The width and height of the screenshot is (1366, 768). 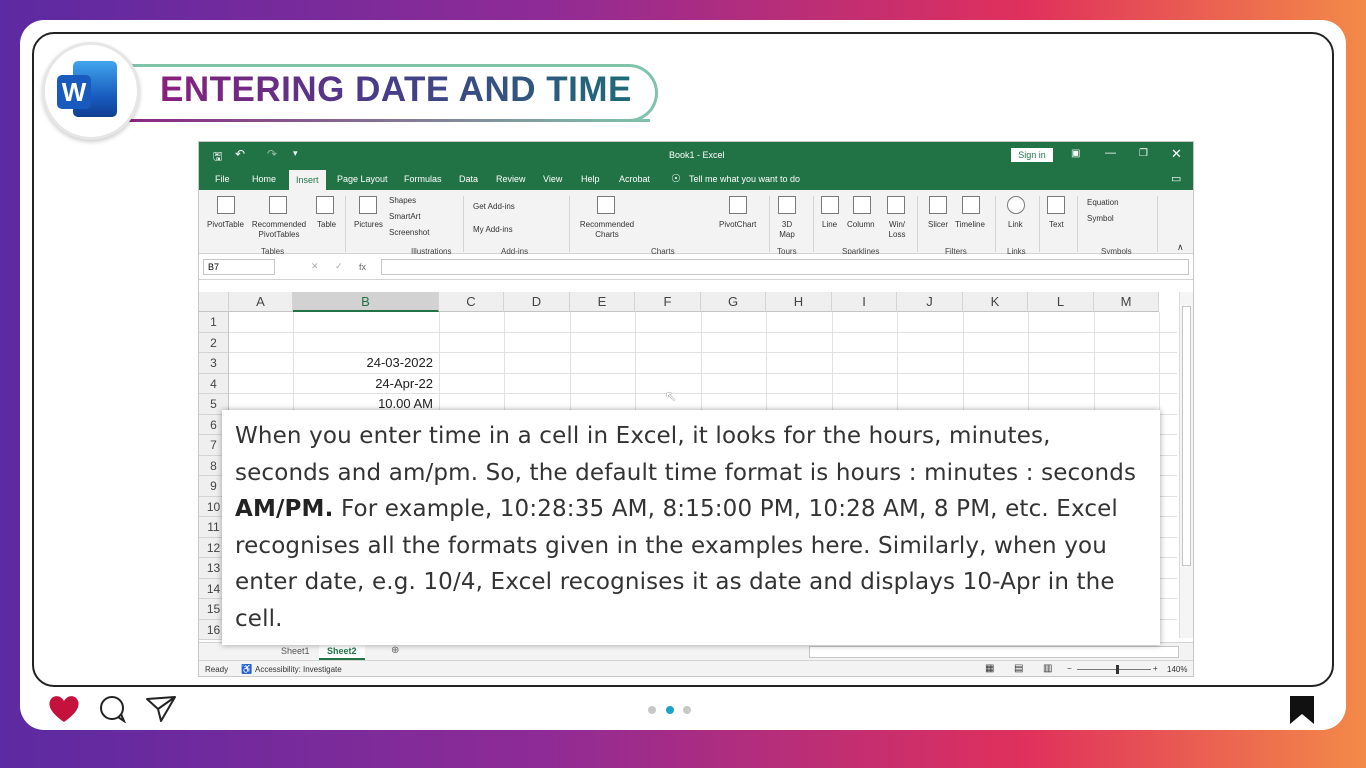 I want to click on column-header-c: C, so click(x=471, y=302).